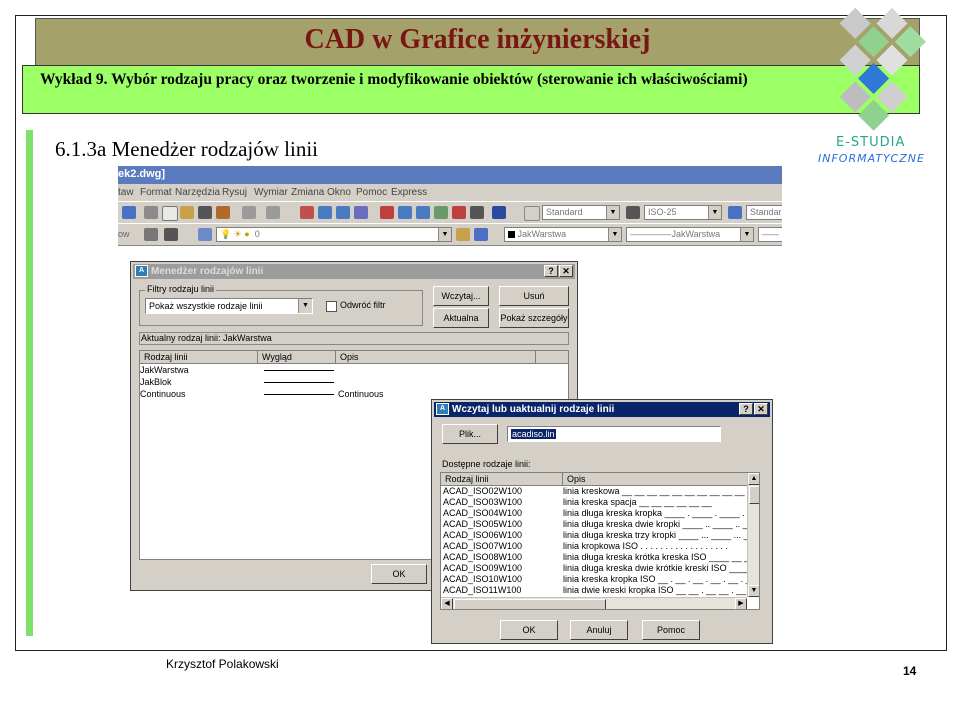  What do you see at coordinates (151, 212) in the screenshot?
I see `cut-icon` at bounding box center [151, 212].